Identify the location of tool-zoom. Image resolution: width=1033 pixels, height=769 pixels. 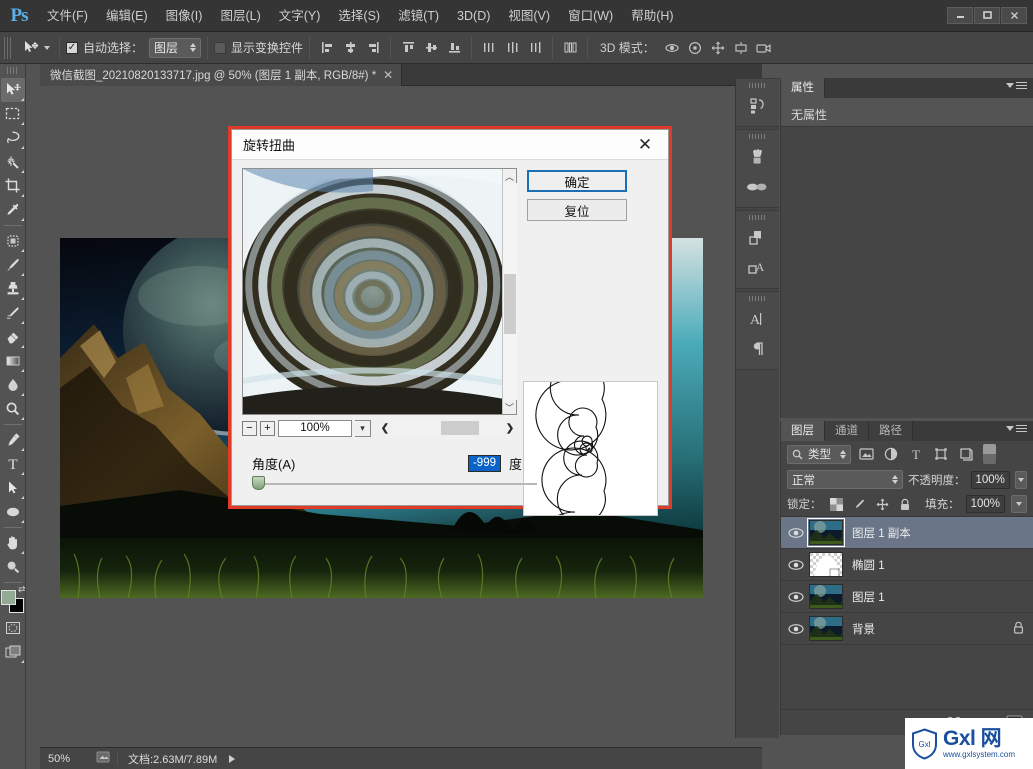
(13, 567).